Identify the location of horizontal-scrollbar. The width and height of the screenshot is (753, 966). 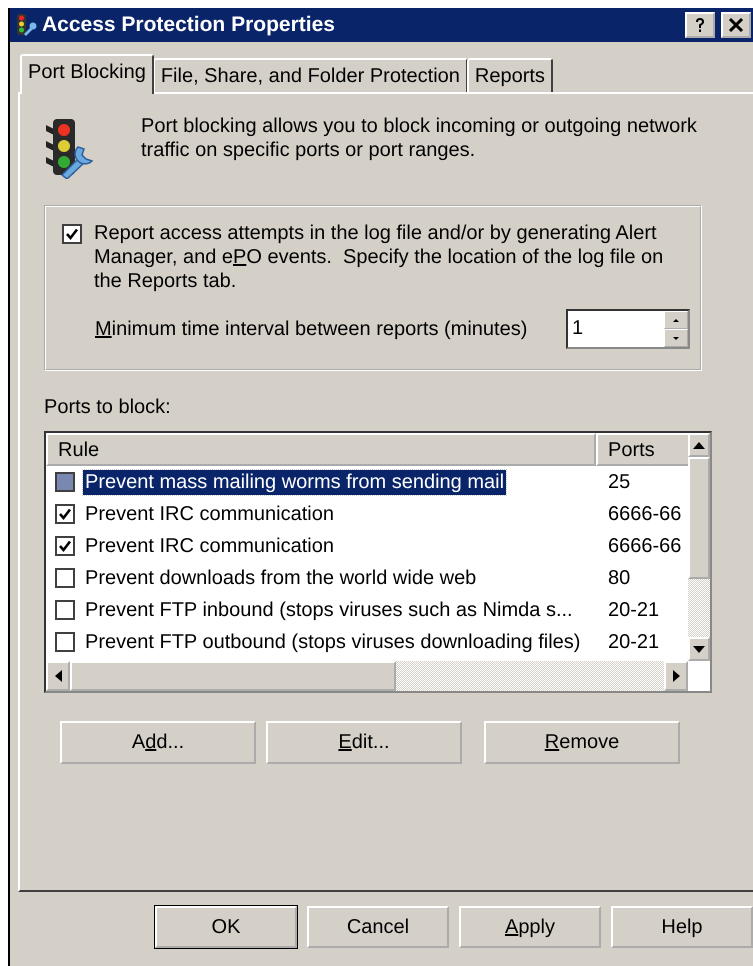
(367, 676).